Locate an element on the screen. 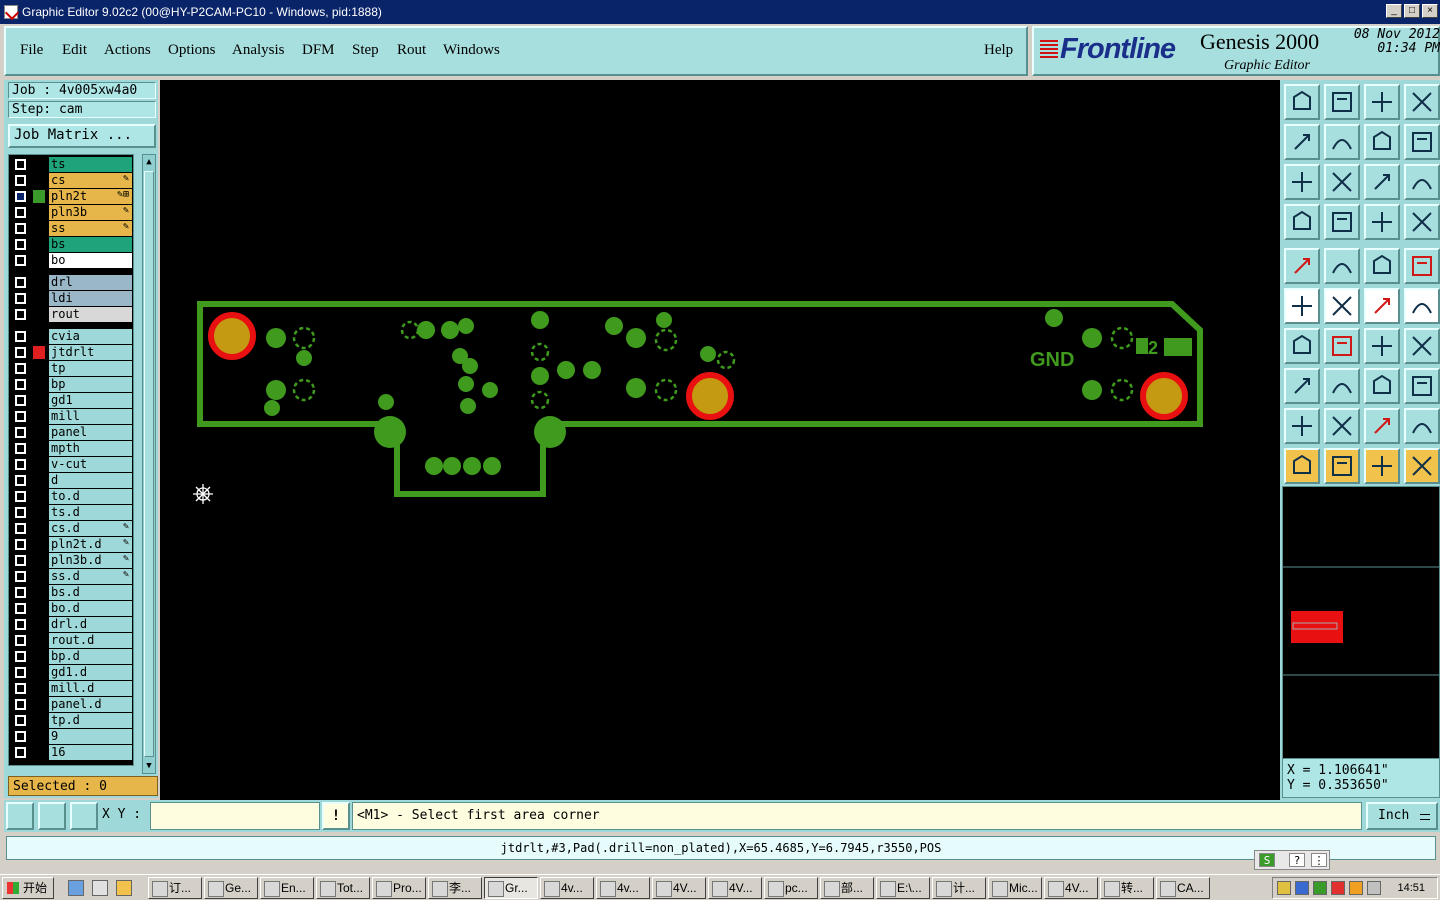 This screenshot has height=900, width=1440. layer-row: mill is located at coordinates (71, 416).